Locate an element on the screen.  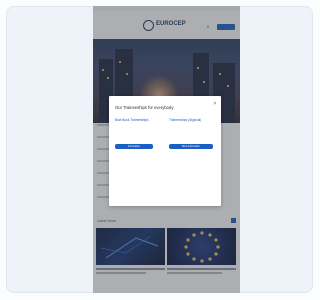
column-heading: Blue Book Traineeships is located at coordinates (132, 120).